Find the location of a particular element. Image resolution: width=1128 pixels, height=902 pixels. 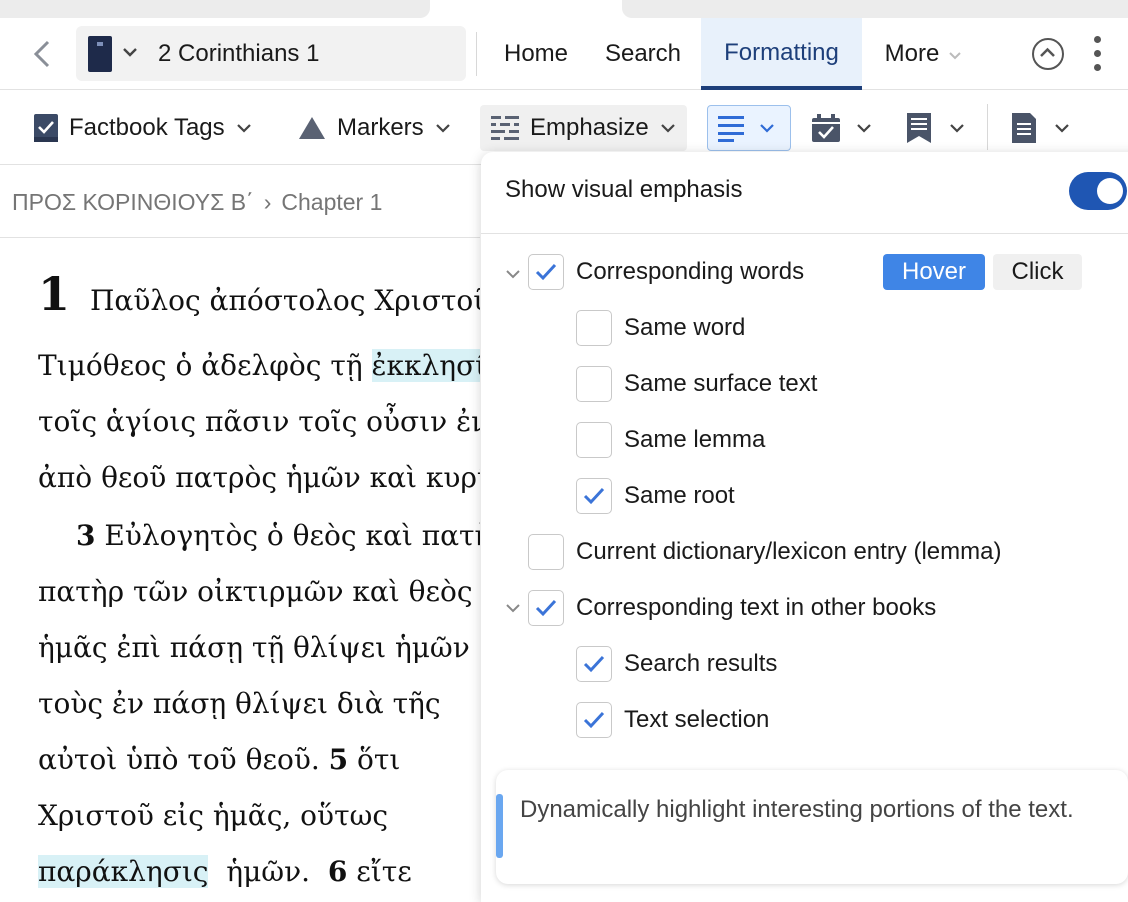

bookmark-list-button is located at coordinates (936, 128).